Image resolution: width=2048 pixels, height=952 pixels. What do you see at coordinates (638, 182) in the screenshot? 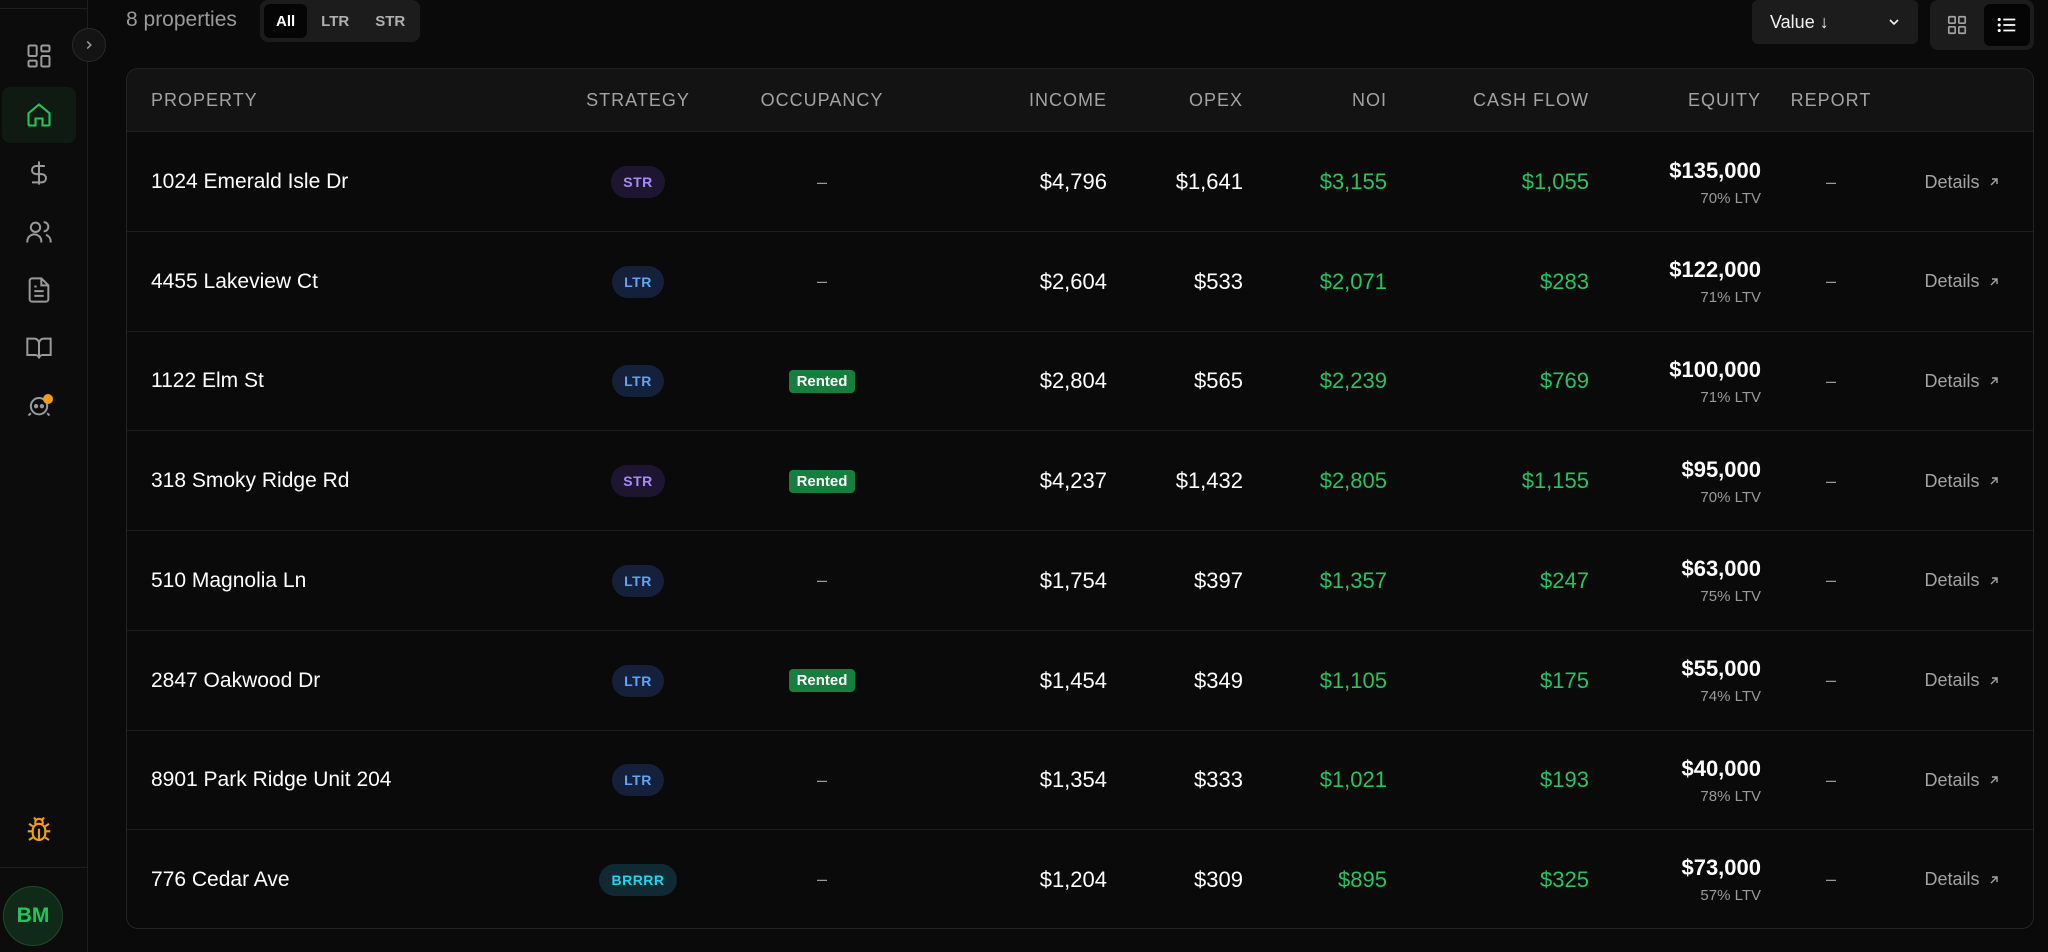
I see `strategy-badge: STR` at bounding box center [638, 182].